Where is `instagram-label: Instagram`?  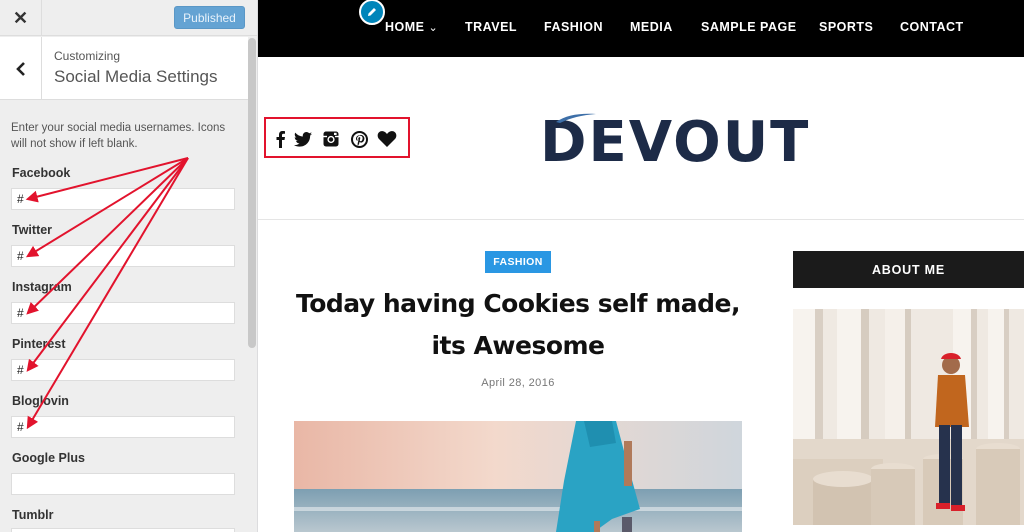 instagram-label: Instagram is located at coordinates (42, 287).